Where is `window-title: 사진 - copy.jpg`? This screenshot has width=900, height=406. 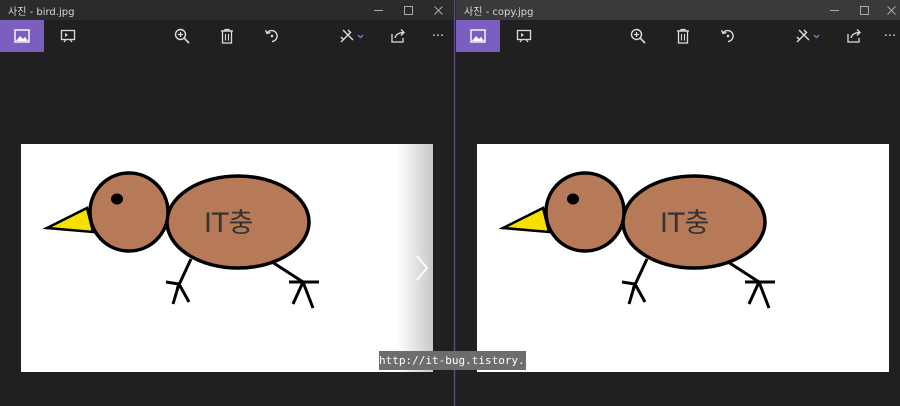 window-title: 사진 - copy.jpg is located at coordinates (499, 12).